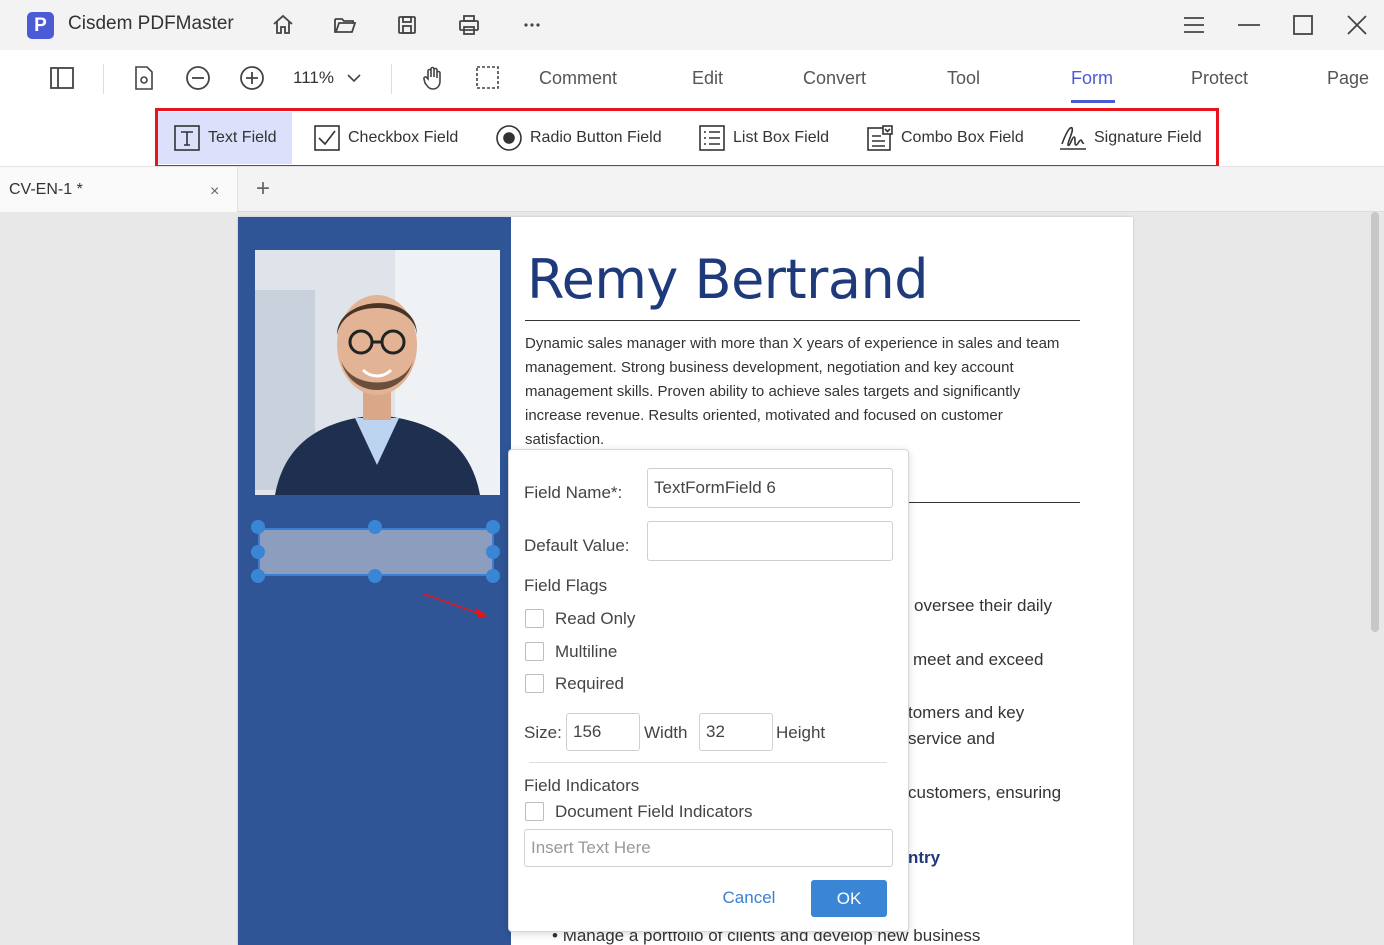 The height and width of the screenshot is (945, 1384). Describe the element at coordinates (1092, 78) in the screenshot. I see `tab-form: Form` at that location.